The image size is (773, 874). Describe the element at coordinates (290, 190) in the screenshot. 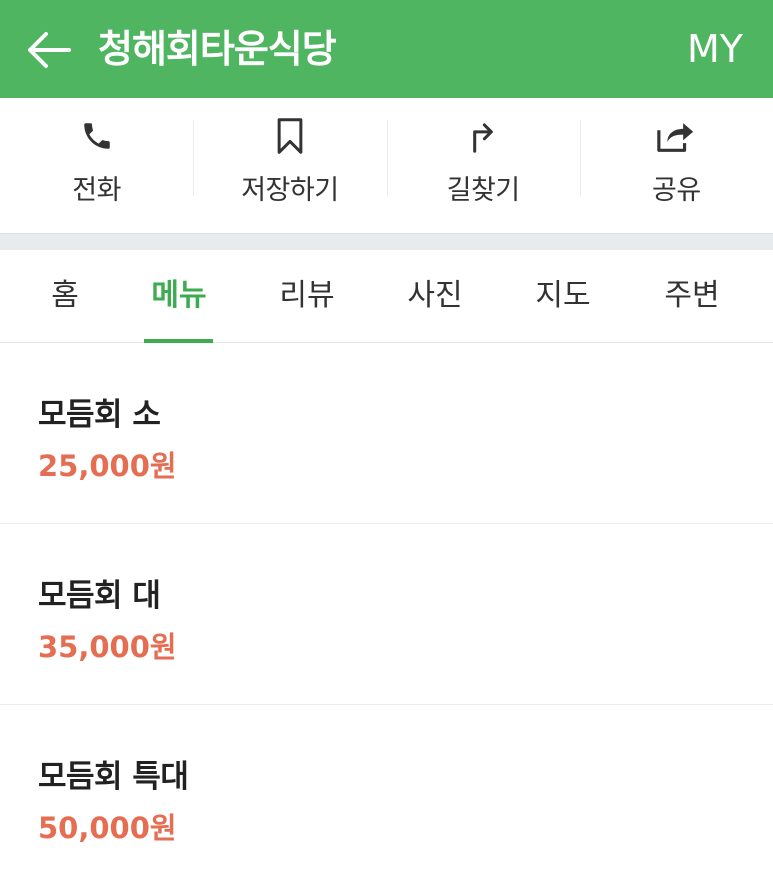

I see `save-label: 저장하기` at that location.